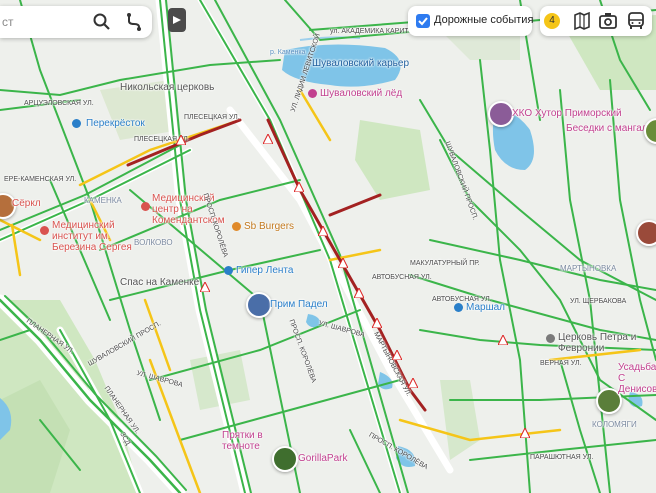 Image resolution: width=656 pixels, height=493 pixels. What do you see at coordinates (76, 22) in the screenshot?
I see `search-box: ст` at bounding box center [76, 22].